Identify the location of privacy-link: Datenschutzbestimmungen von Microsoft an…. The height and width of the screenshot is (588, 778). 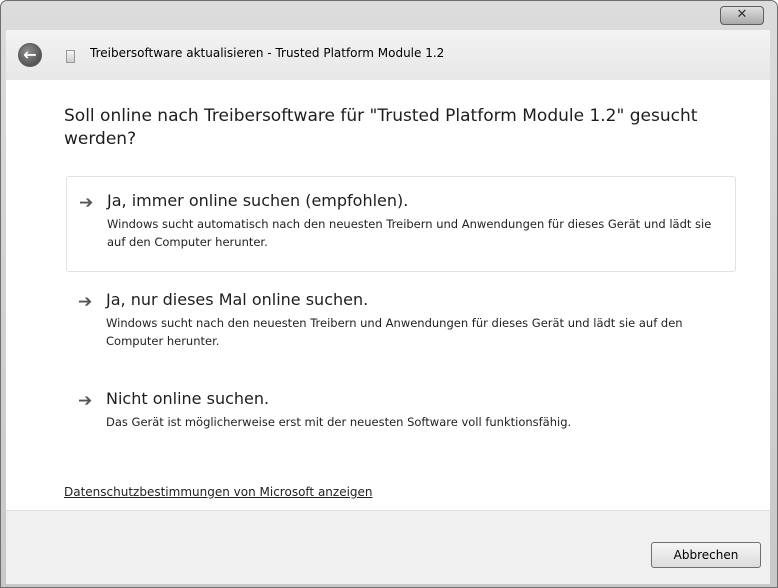
(218, 492).